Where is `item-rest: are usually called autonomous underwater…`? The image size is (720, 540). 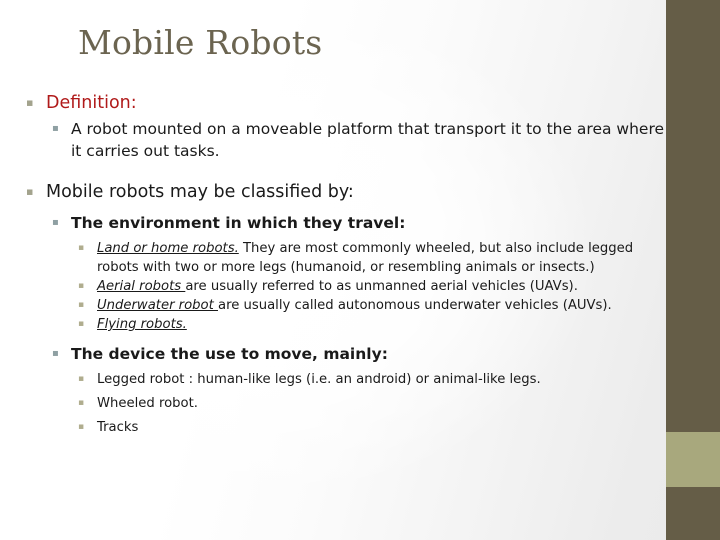
item-rest: are usually called autonomous underwater… is located at coordinates (414, 305).